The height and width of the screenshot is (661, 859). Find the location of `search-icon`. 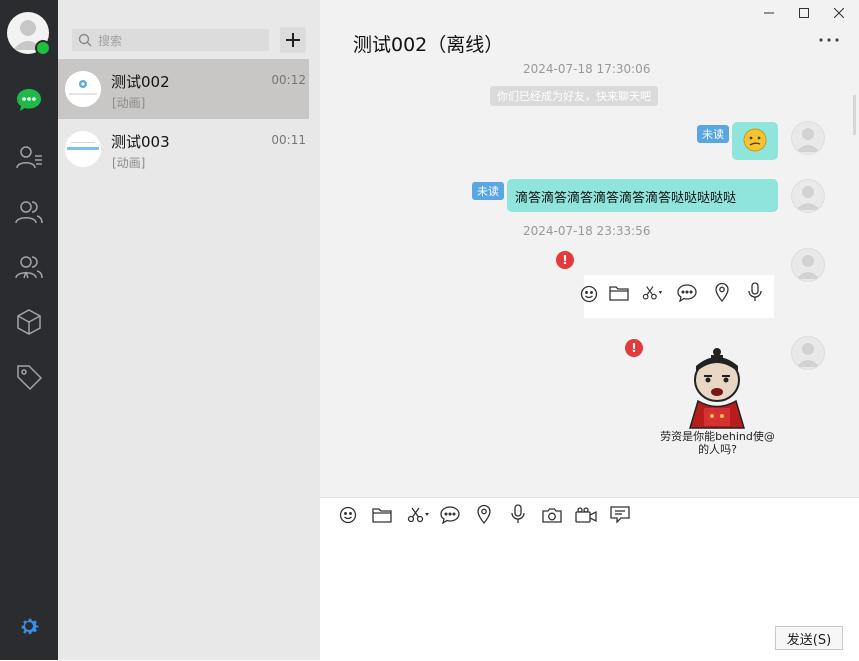

search-icon is located at coordinates (85, 40).